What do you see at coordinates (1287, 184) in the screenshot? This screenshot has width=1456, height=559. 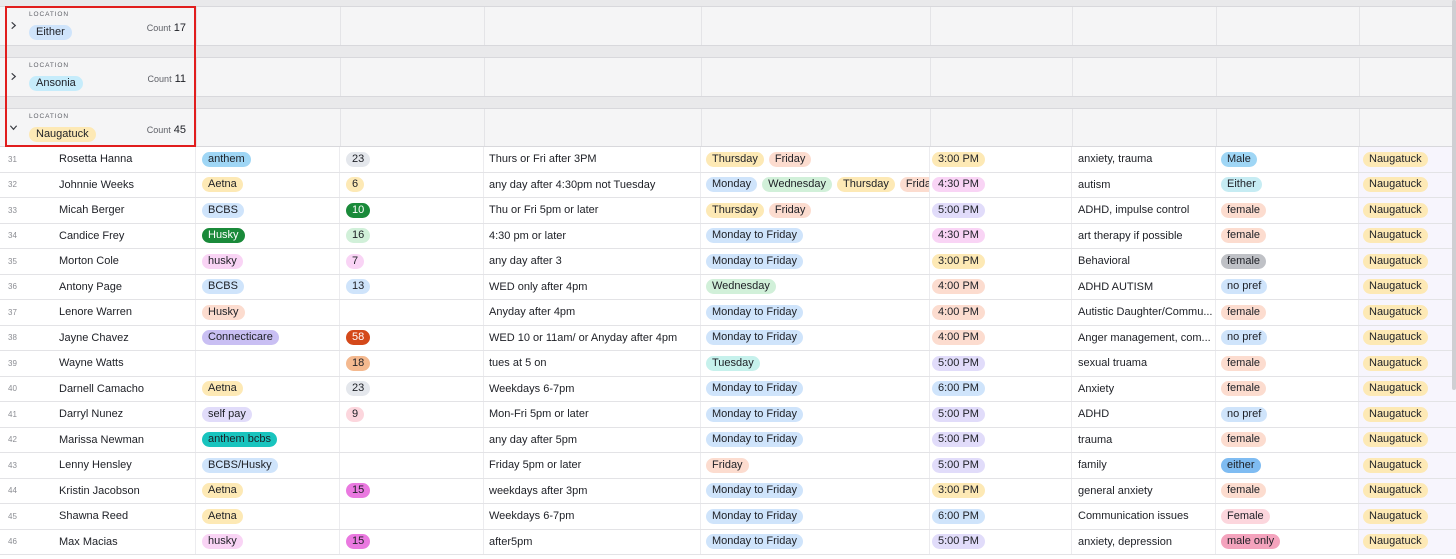 I see `preference-cell: Either` at bounding box center [1287, 184].